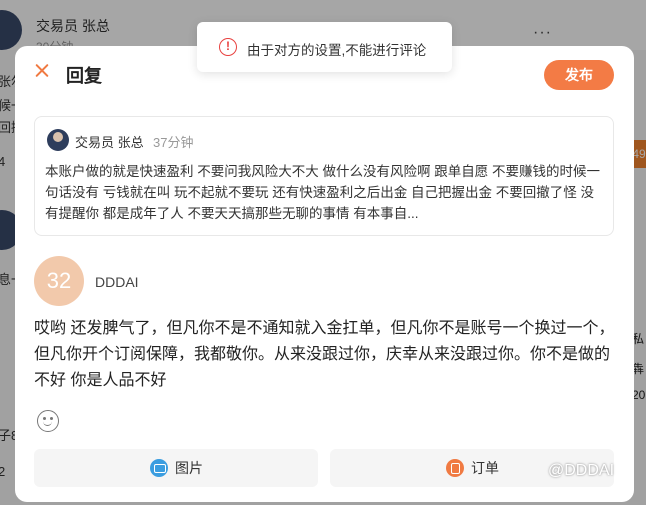 Image resolution: width=646 pixels, height=505 pixels. What do you see at coordinates (109, 142) in the screenshot?
I see `quoted-author-name: 交易员 张总` at bounding box center [109, 142].